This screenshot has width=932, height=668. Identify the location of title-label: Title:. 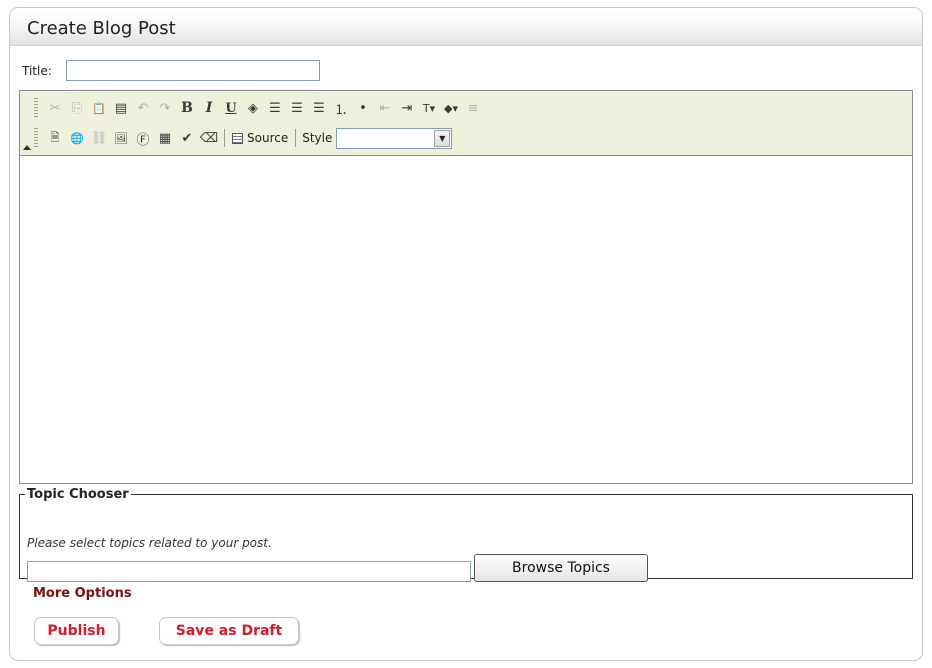
(37, 71).